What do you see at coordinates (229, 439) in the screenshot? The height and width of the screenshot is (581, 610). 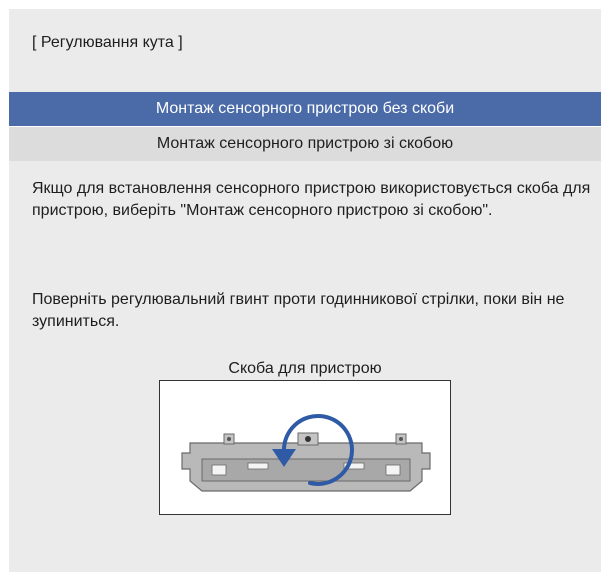 I see `screw-hole-left` at bounding box center [229, 439].